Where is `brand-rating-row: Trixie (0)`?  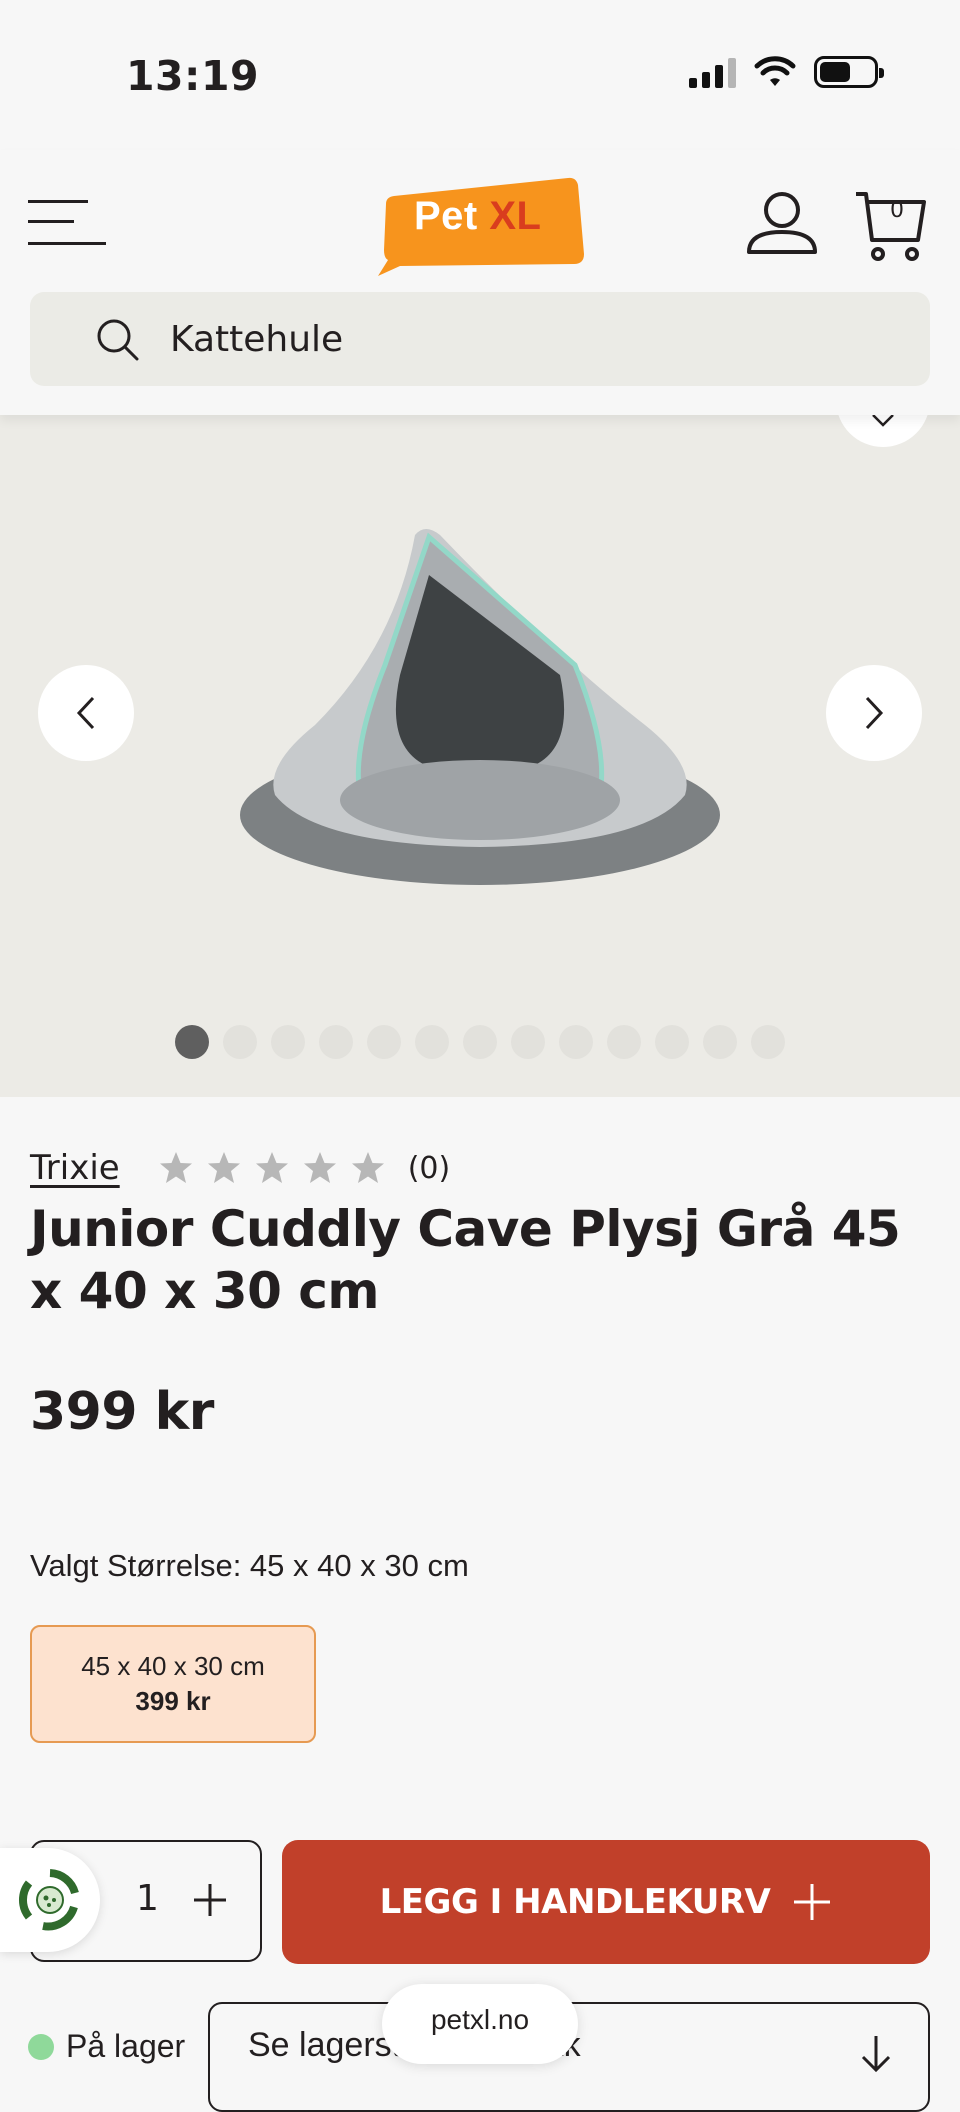
brand-rating-row: Trixie (0) is located at coordinates (240, 1168).